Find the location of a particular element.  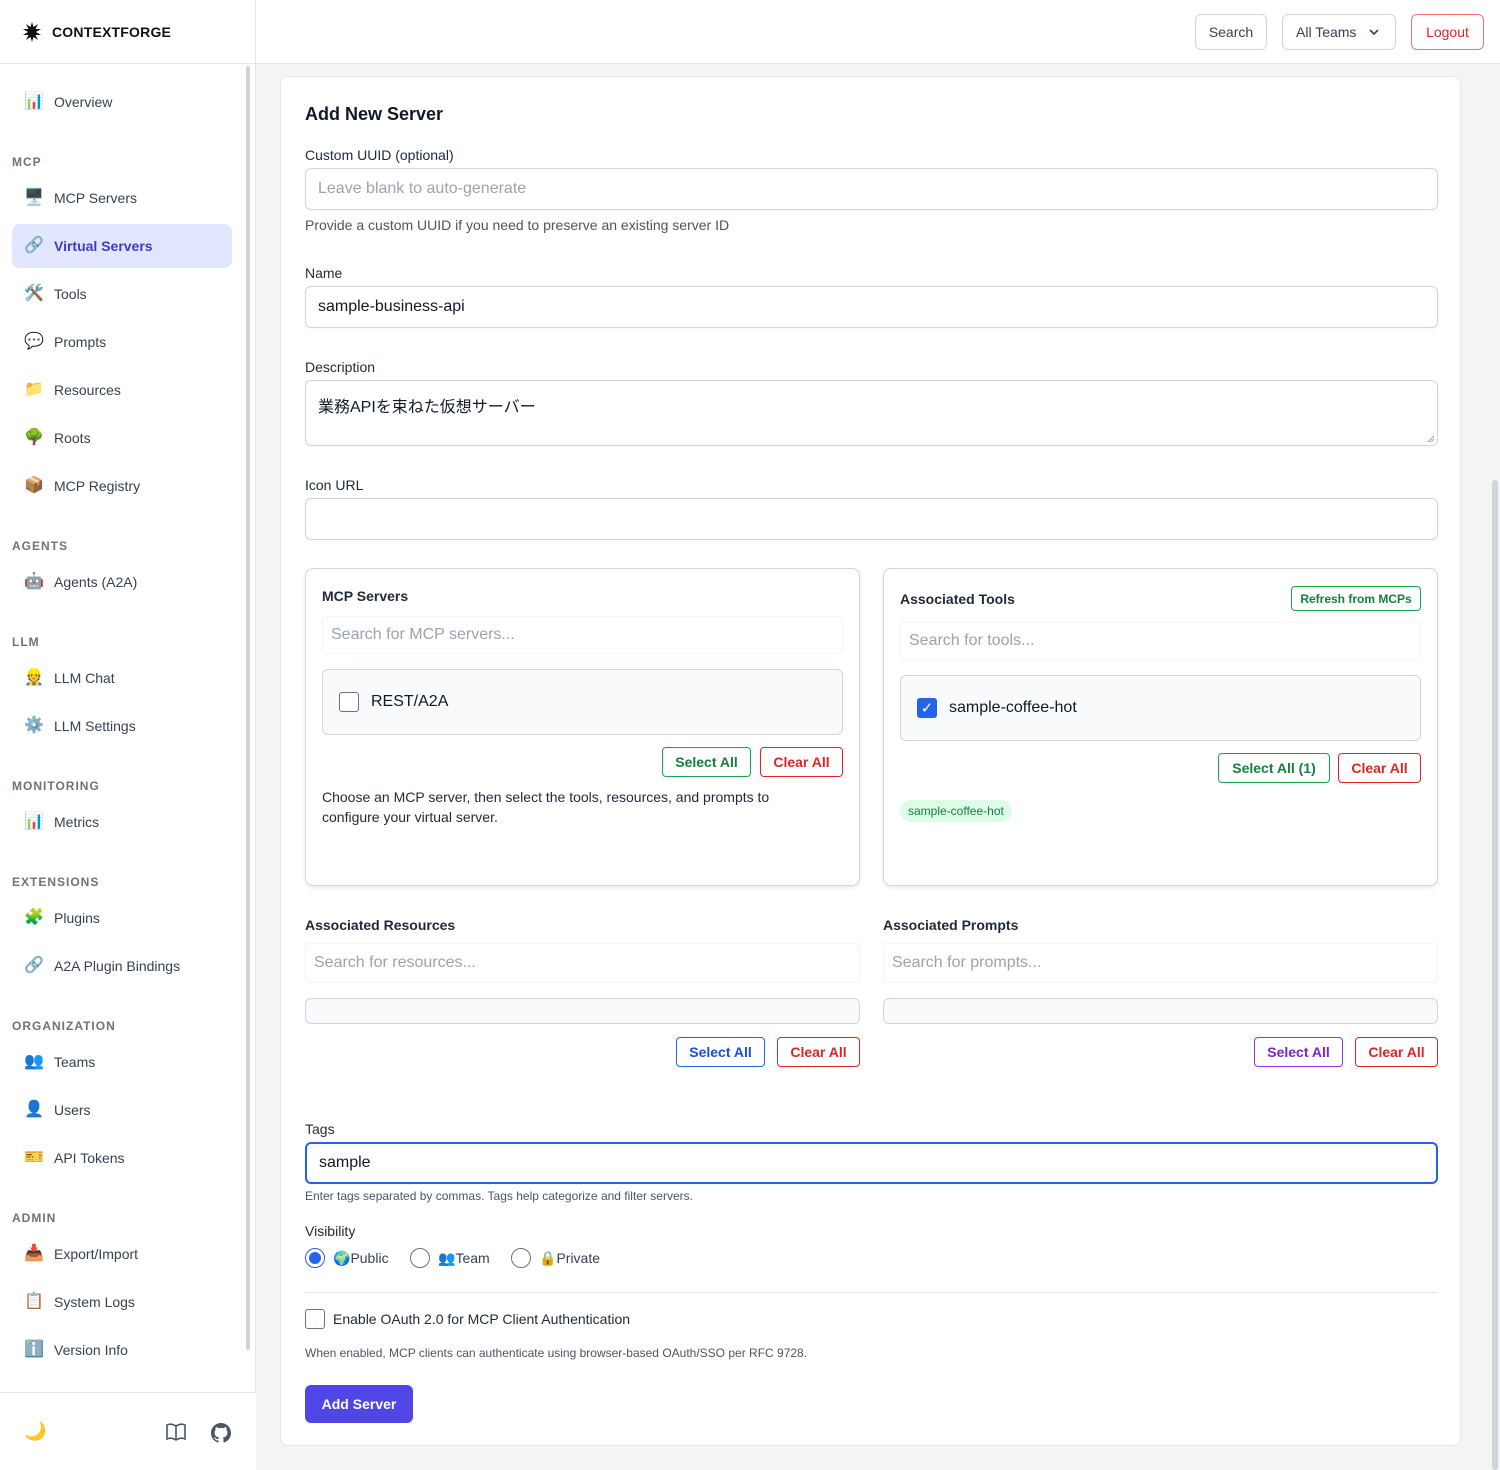

section-extensions: EXTENSIONS is located at coordinates (56, 882).